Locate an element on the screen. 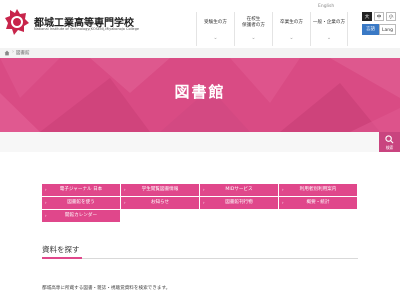 The height and width of the screenshot is (300, 400). link-user-guide: › 利用者別利用案内 is located at coordinates (318, 190).